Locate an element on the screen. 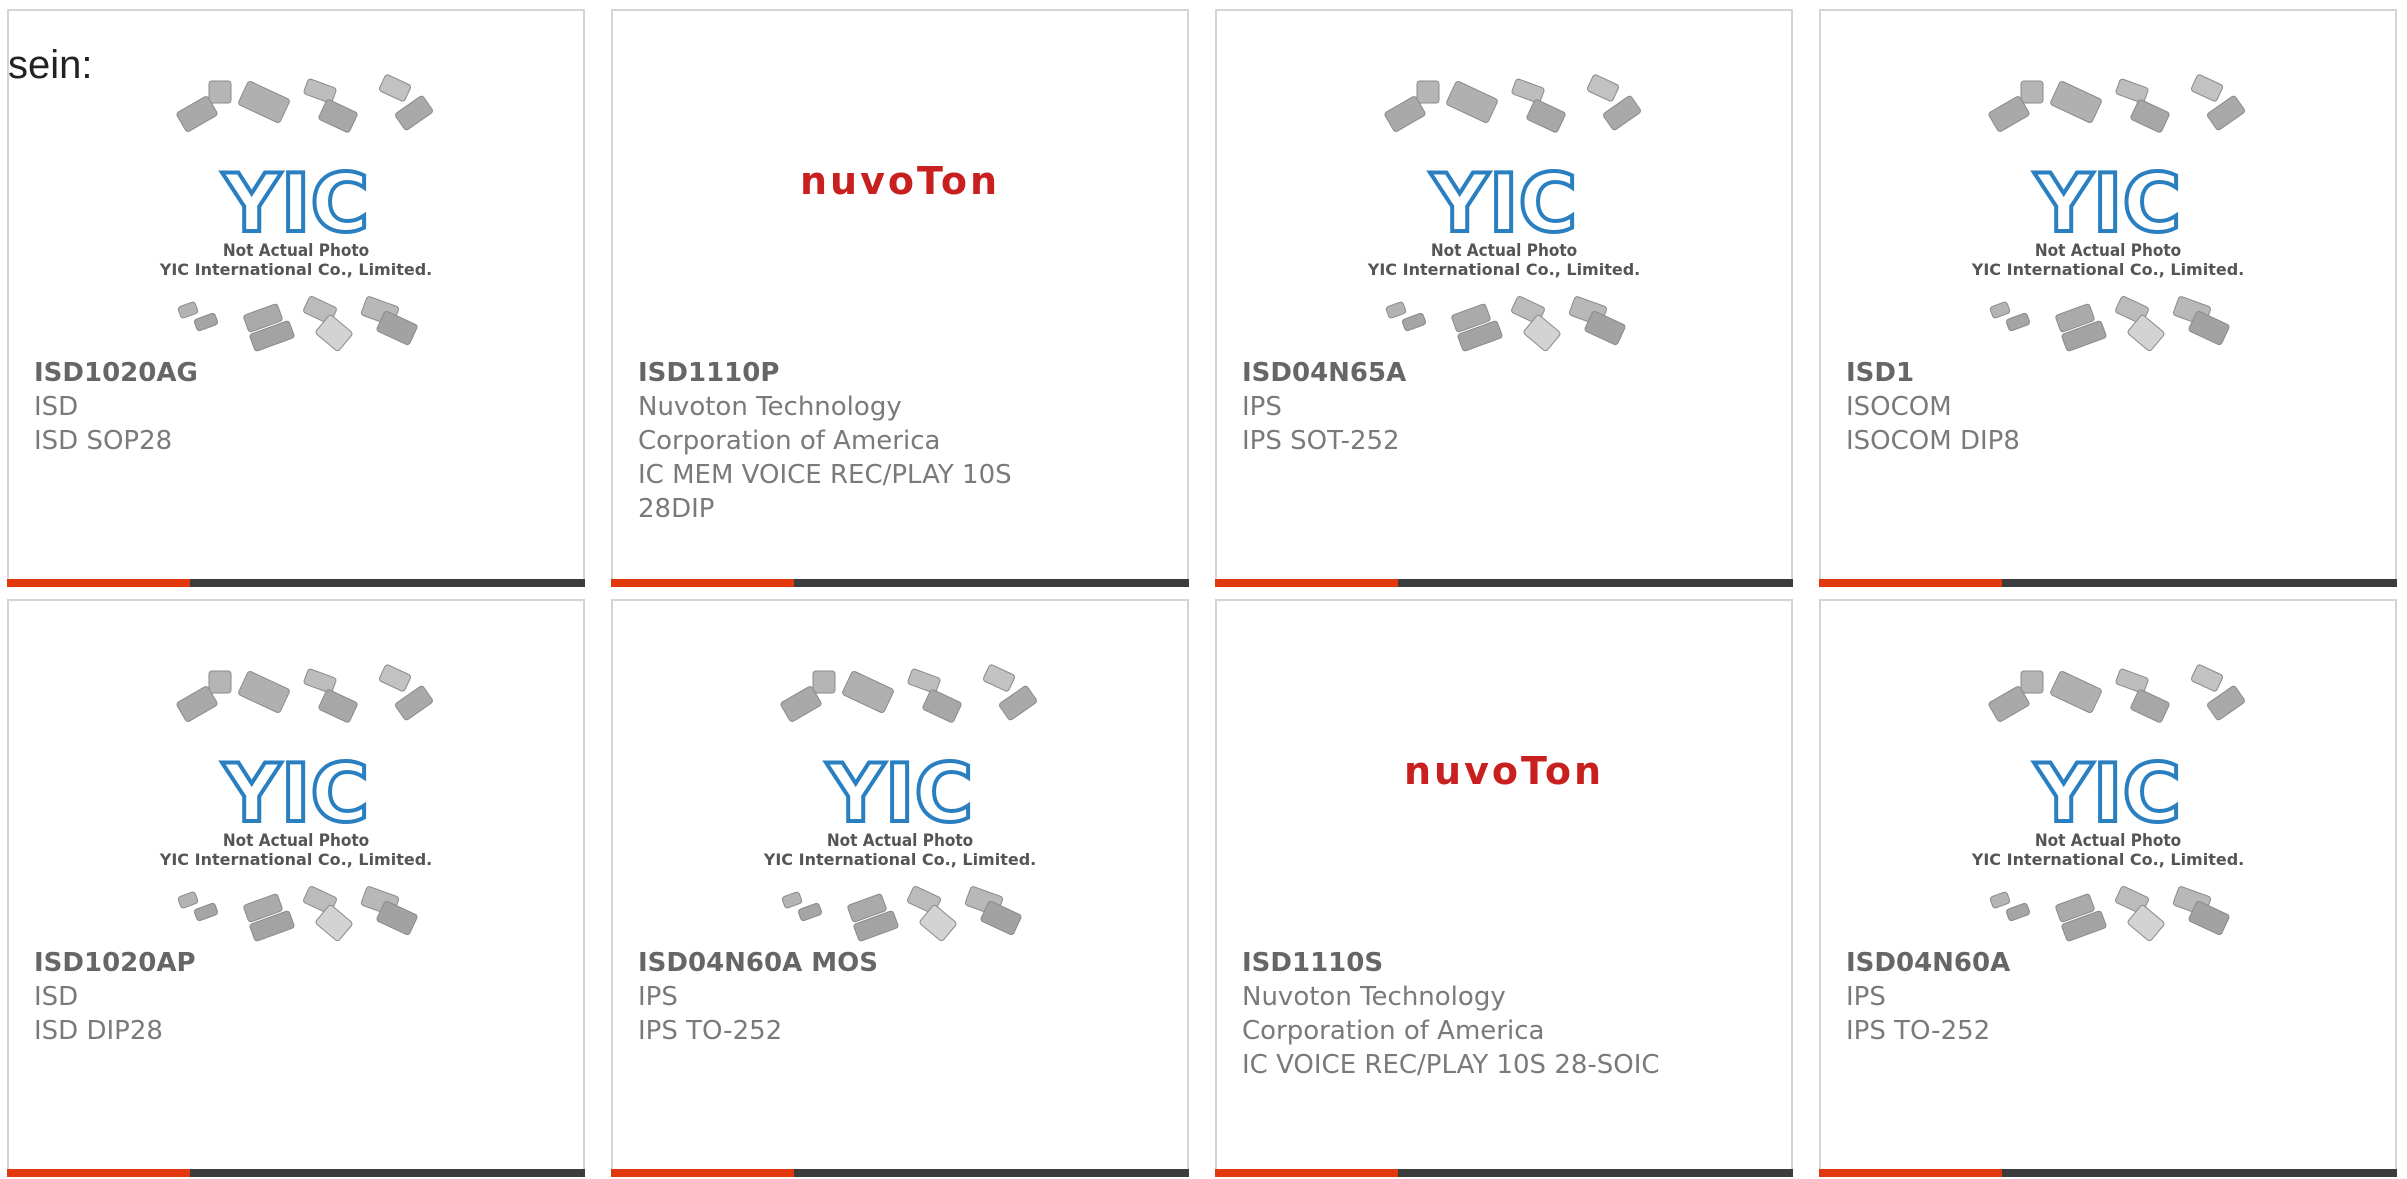 Image resolution: width=2407 pixels, height=1179 pixels. part-number-link: ISD1110S is located at coordinates (1452, 963).